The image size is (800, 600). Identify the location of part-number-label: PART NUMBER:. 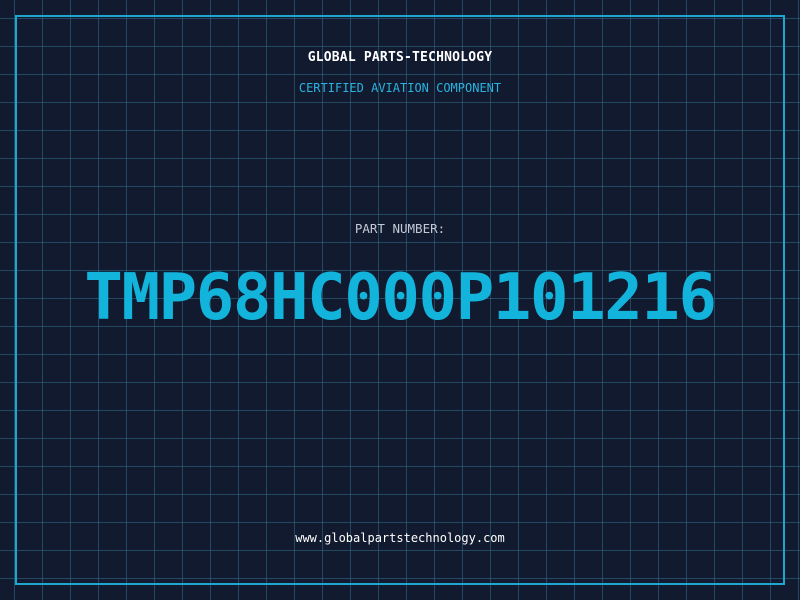
(400, 228).